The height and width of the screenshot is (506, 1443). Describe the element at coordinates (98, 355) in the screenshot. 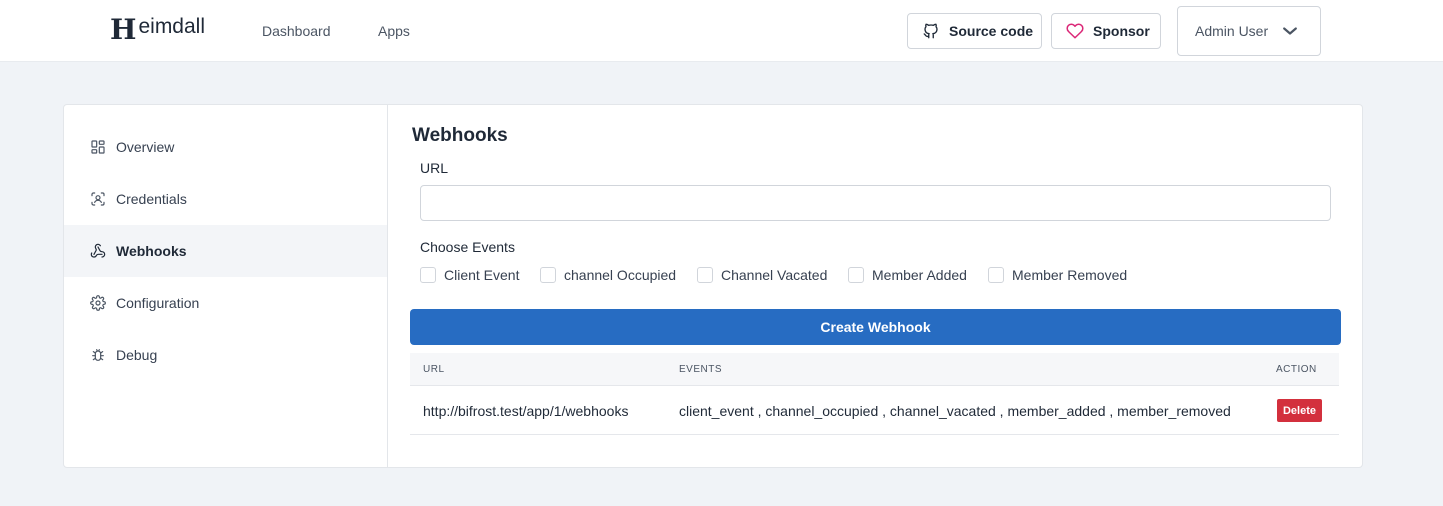

I see `bug-icon` at that location.